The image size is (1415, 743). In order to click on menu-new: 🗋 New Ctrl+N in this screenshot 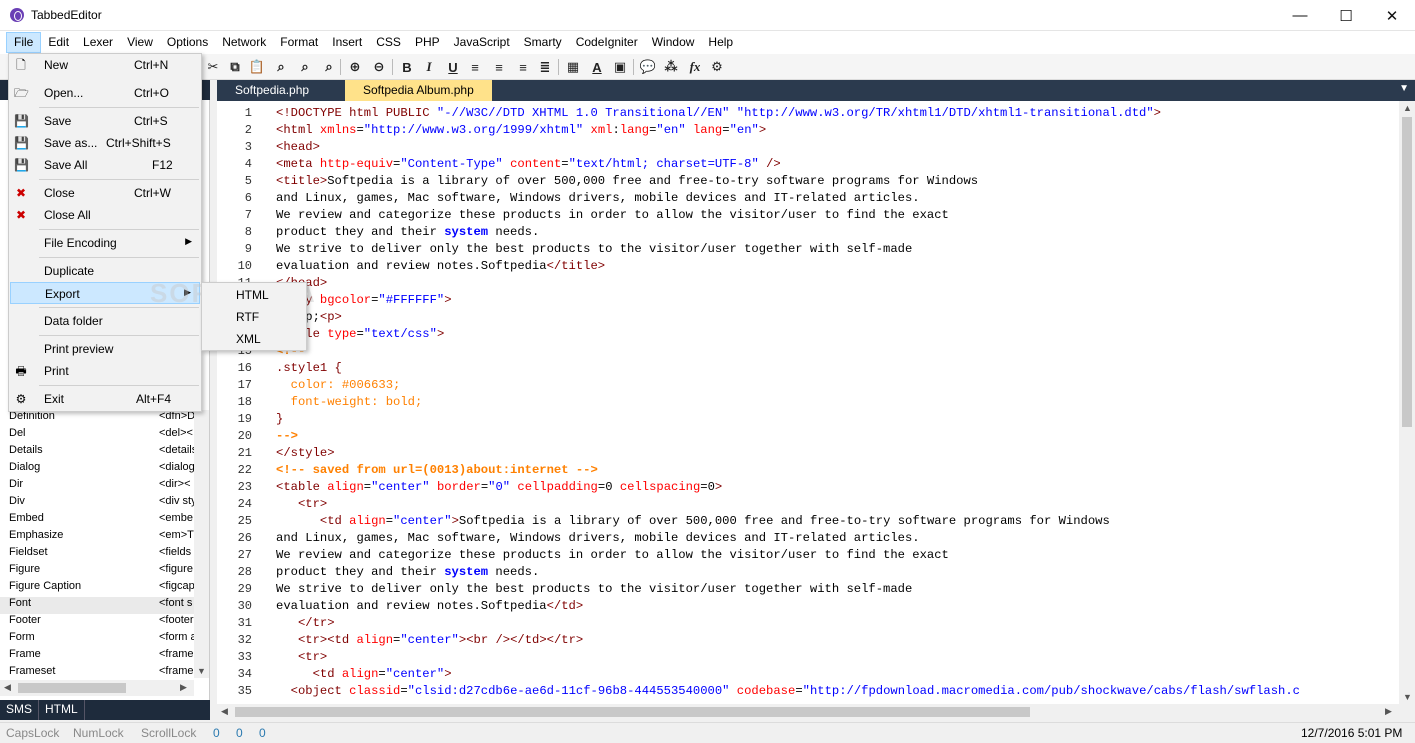, I will do `click(105, 65)`.